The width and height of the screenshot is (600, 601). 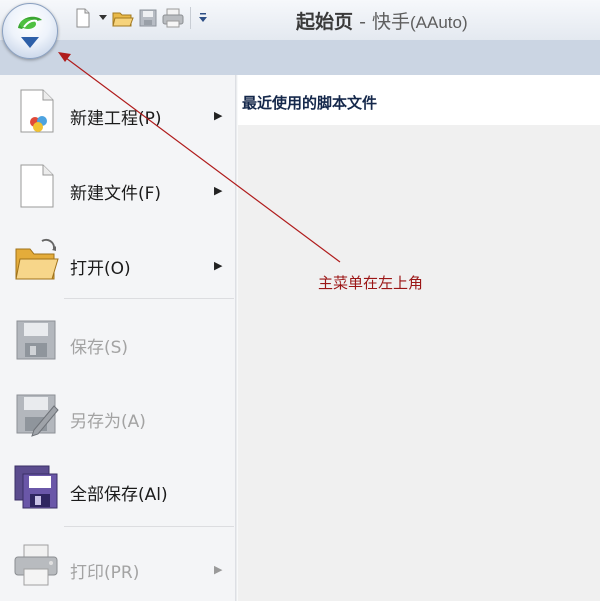 I want to click on qat-open-button, so click(x=123, y=18).